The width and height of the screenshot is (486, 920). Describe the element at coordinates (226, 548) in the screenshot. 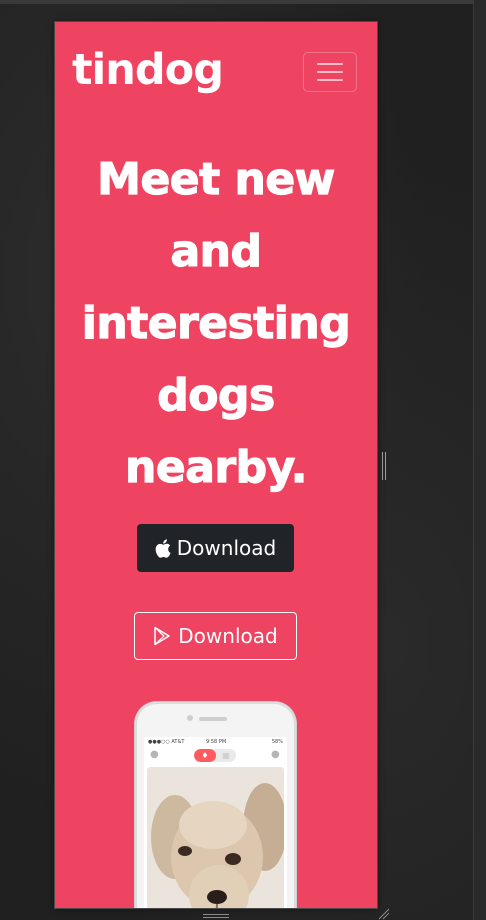

I see `apple-download-label: Download` at that location.